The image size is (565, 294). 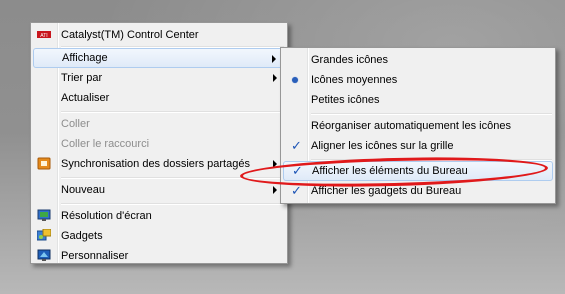 I want to click on submenu-item-petites-icones: Petites icônes, so click(x=418, y=100).